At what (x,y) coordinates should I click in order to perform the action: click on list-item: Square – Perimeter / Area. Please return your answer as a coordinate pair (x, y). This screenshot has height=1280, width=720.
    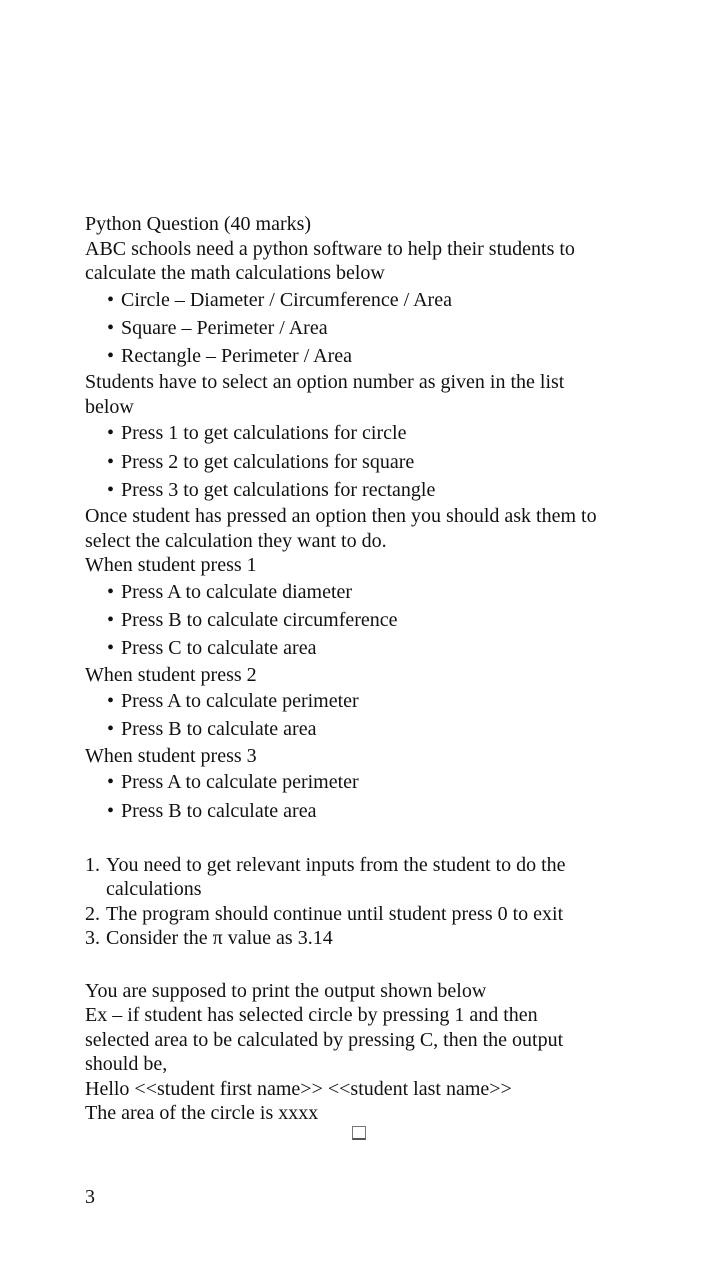
    Looking at the image, I should click on (376, 328).